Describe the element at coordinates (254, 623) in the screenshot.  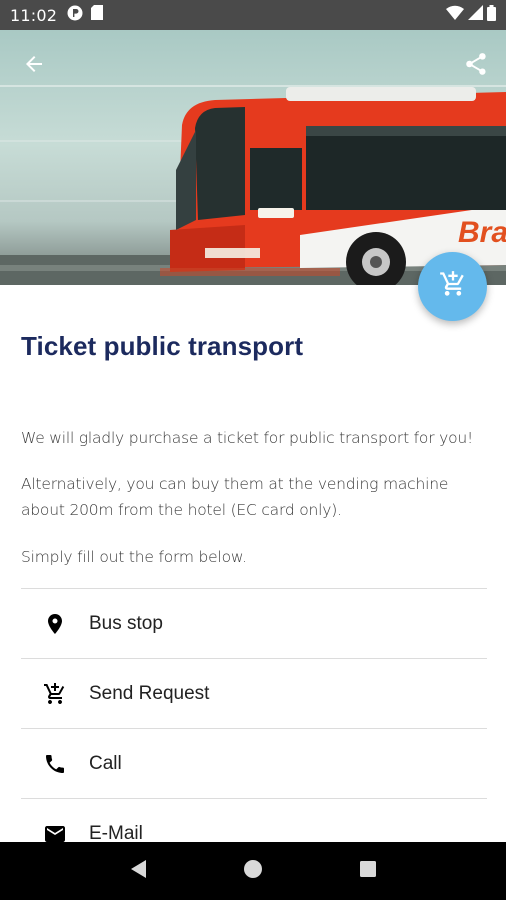
I see `bus-stop-item: Bus stop` at that location.